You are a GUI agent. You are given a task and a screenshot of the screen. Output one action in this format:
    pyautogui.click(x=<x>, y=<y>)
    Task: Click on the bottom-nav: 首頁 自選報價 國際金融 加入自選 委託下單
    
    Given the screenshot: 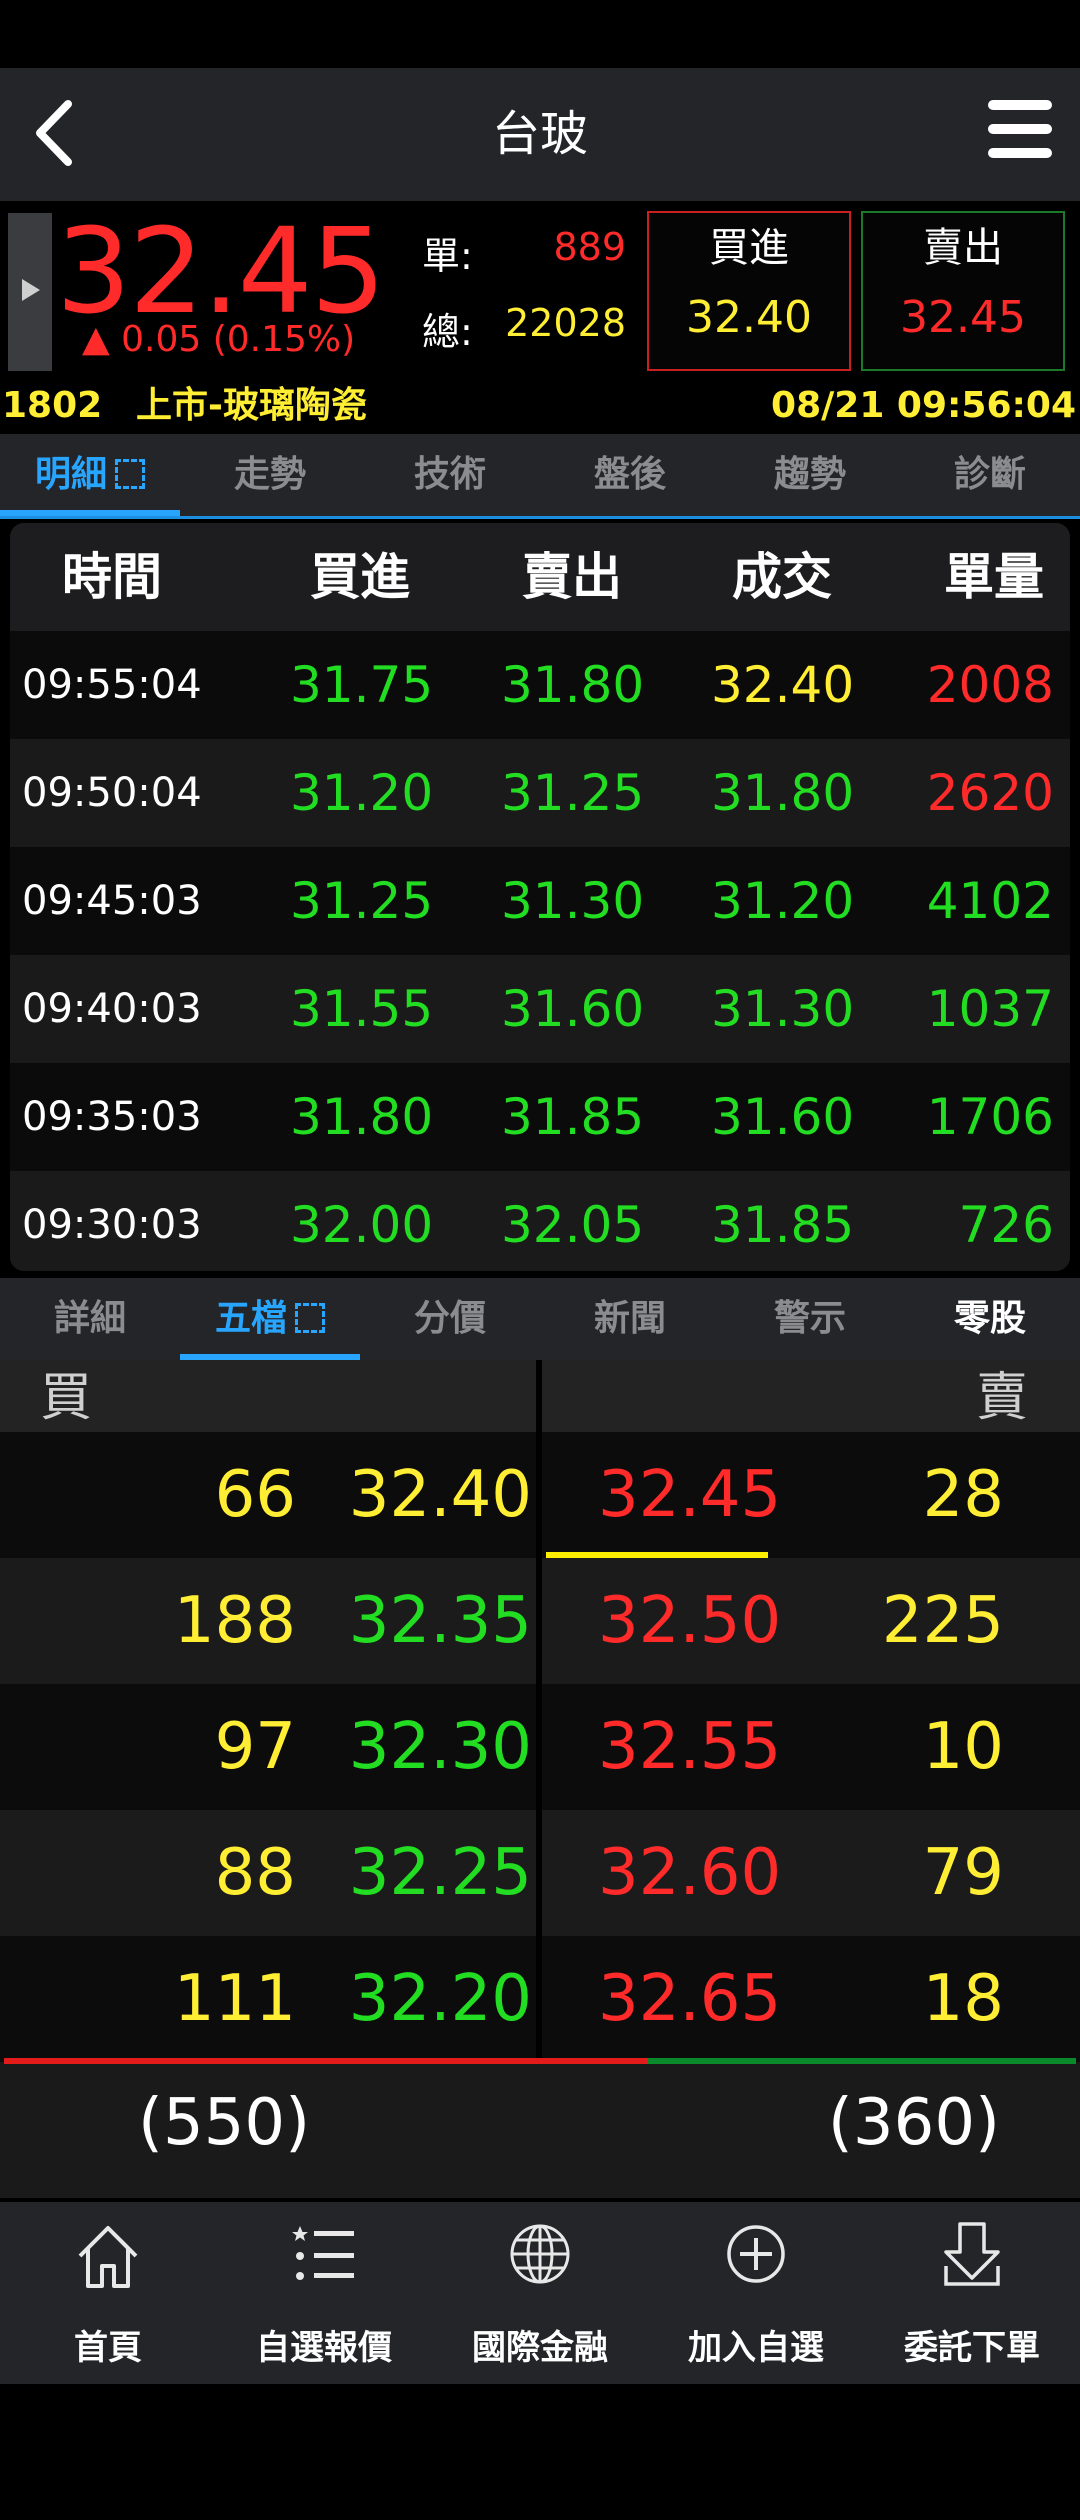 What is the action you would take?
    pyautogui.click(x=540, y=2293)
    